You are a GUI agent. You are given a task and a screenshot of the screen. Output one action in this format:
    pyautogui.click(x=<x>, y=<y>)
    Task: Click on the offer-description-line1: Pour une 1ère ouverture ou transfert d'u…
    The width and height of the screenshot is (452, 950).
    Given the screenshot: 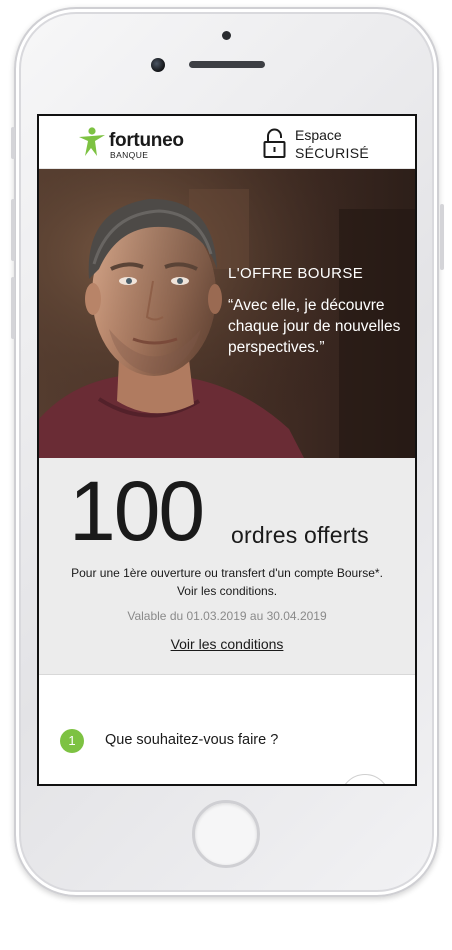 What is the action you would take?
    pyautogui.click(x=227, y=573)
    